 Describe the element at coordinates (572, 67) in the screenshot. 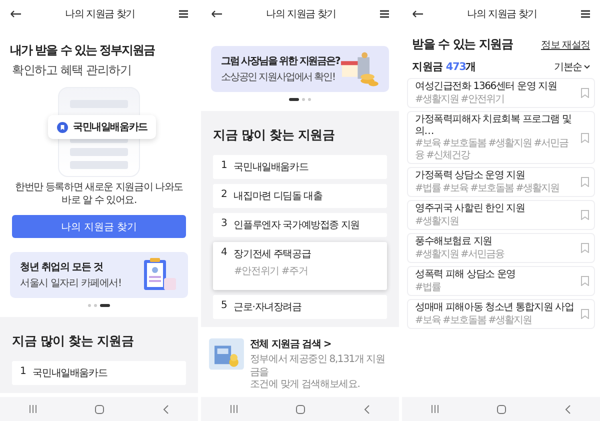

I see `sort-dropdown: 기본순` at that location.